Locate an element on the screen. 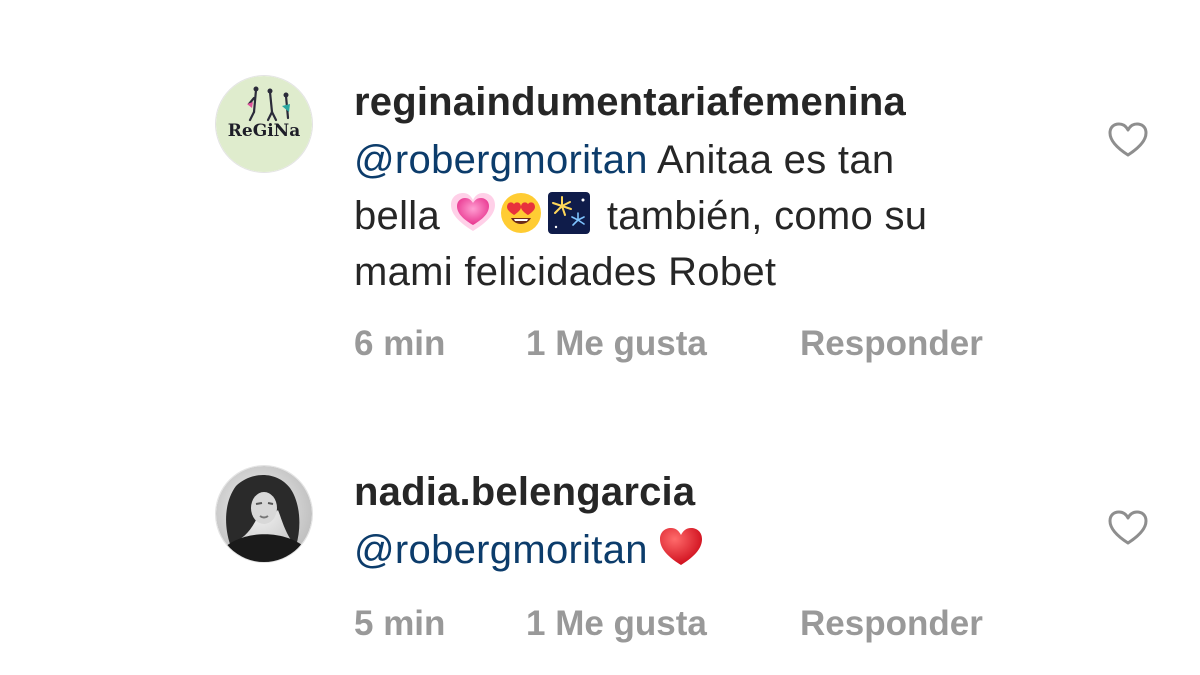  comment-text: @robergmoritan is located at coordinates (704, 550).